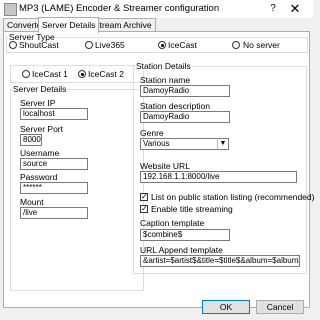 The width and height of the screenshot is (320, 320). I want to click on tab-server-details: Server Details, so click(69, 25).